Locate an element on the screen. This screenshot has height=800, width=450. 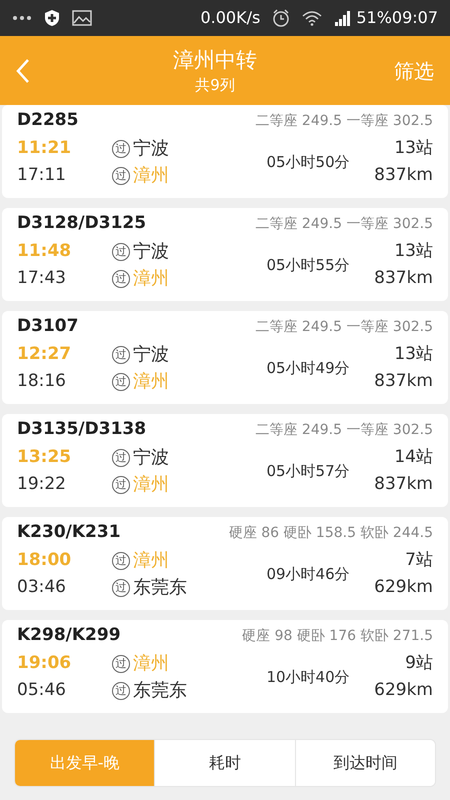
train-card: K298/K299 硬座 98 硬卧 176 软卧 271.5 19:06 05:46 过 漳州 过 东莞东 10小时40分 9站 629km is located at coordinates (225, 666).